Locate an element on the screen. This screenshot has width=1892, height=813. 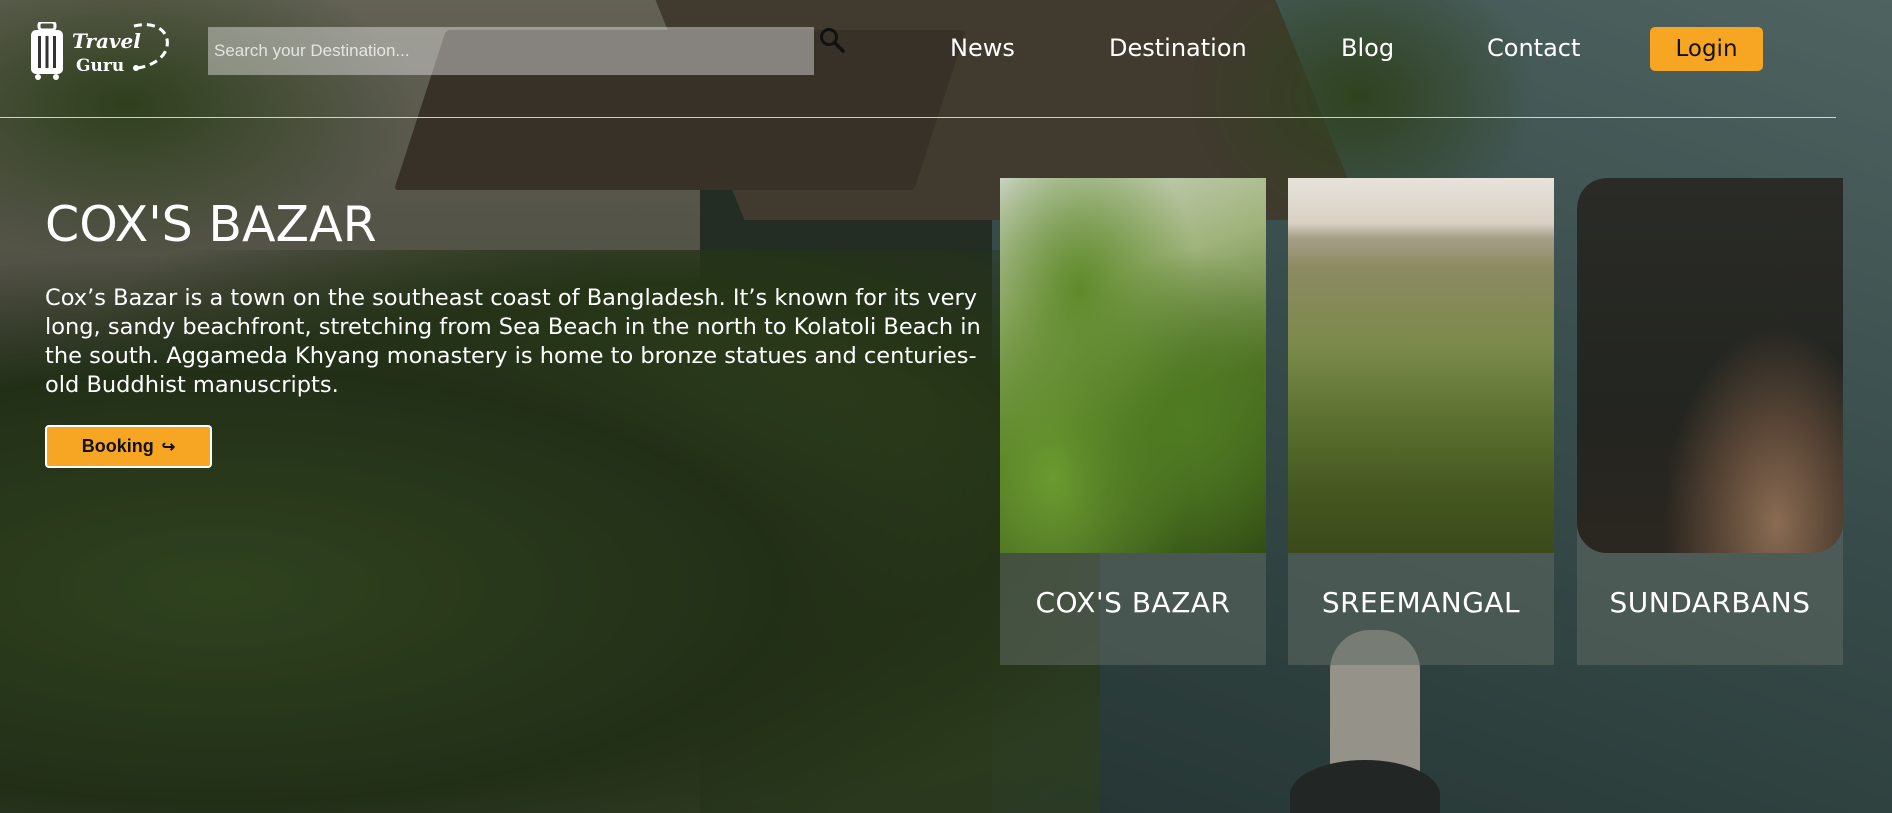
card-label: COX'S BAZAR is located at coordinates (1133, 602).